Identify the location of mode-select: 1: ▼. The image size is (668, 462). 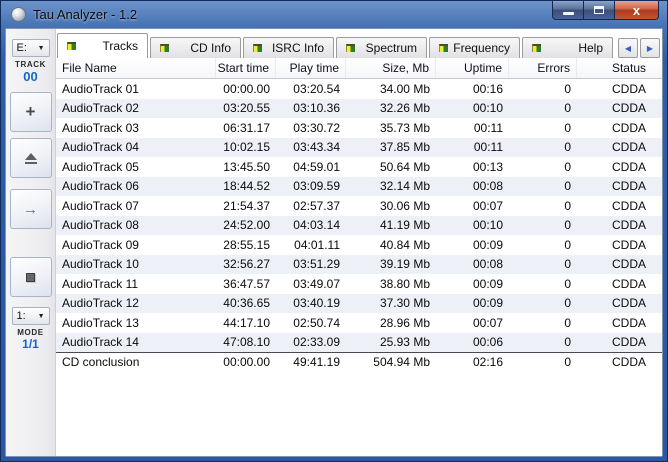
(30, 316).